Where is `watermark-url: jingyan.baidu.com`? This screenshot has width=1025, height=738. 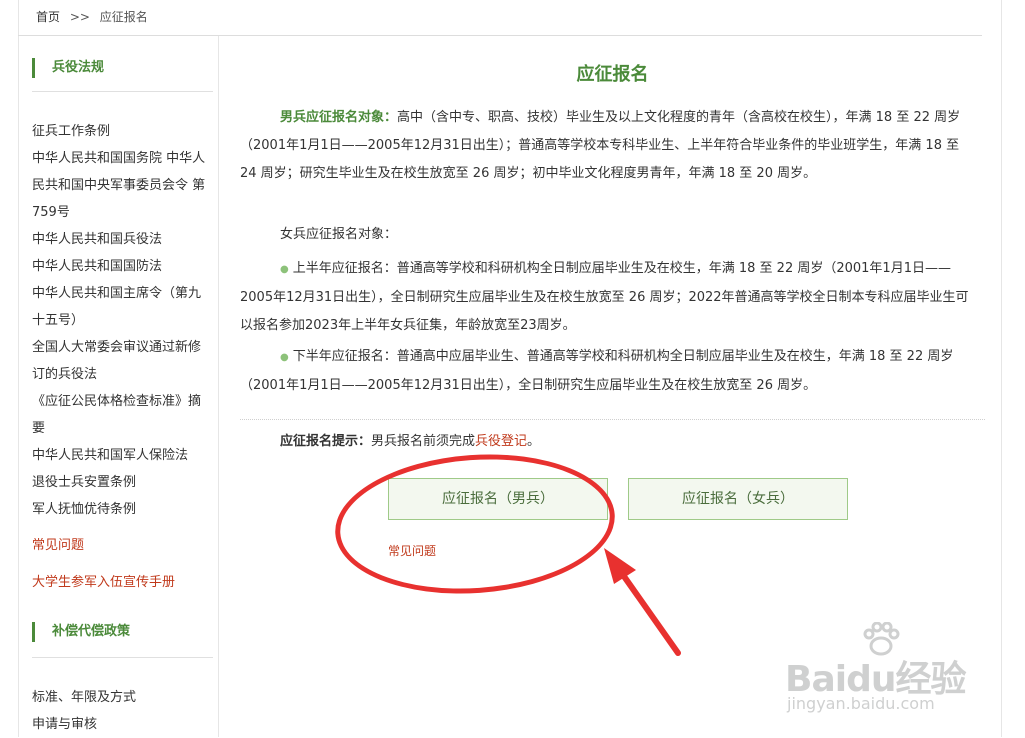 watermark-url: jingyan.baidu.com is located at coordinates (861, 703).